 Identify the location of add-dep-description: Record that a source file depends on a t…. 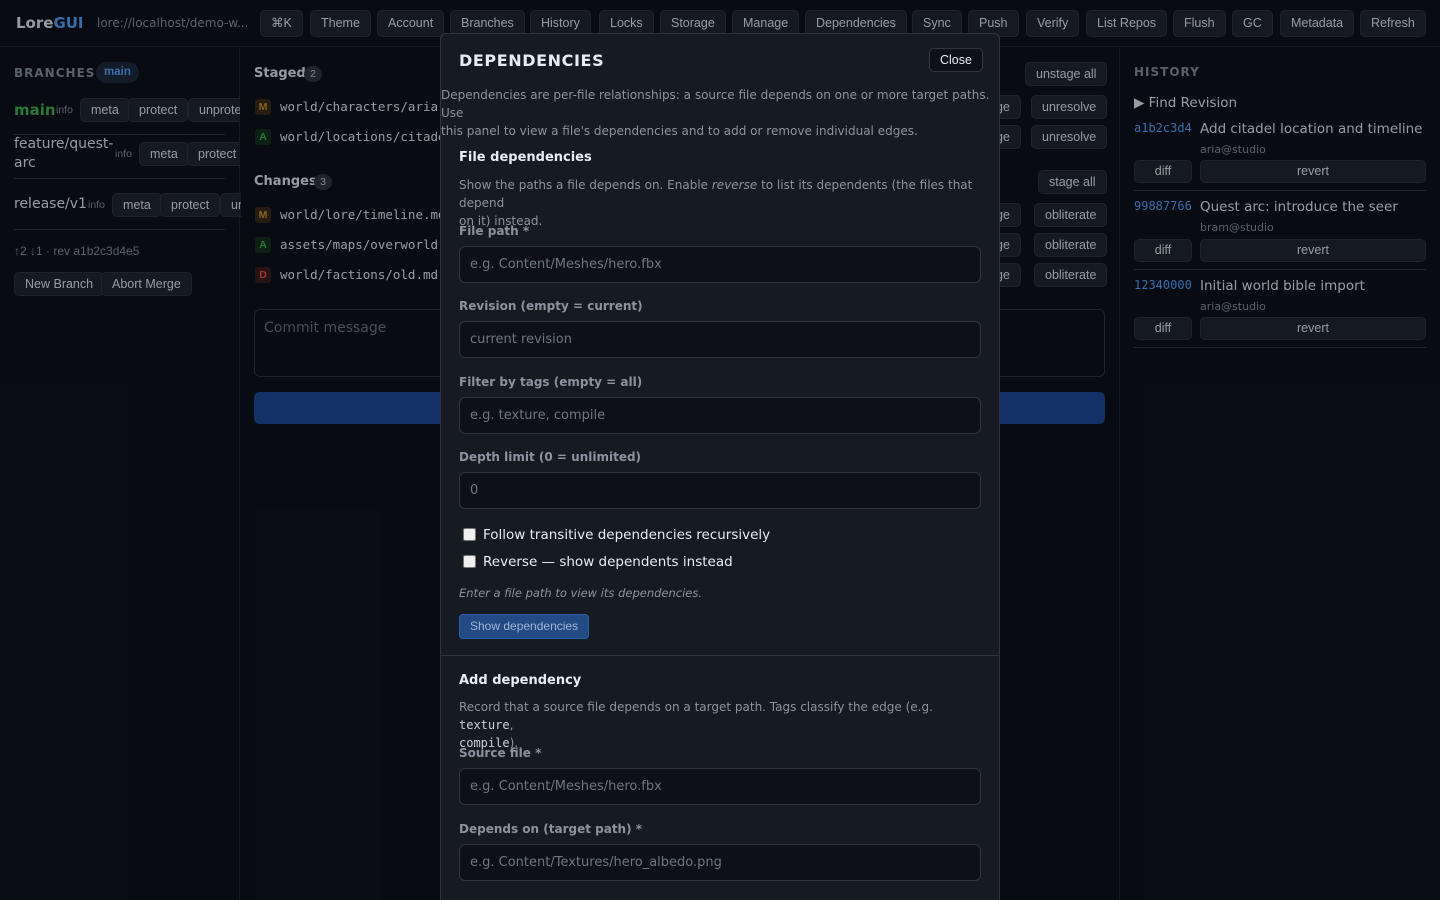
(696, 725).